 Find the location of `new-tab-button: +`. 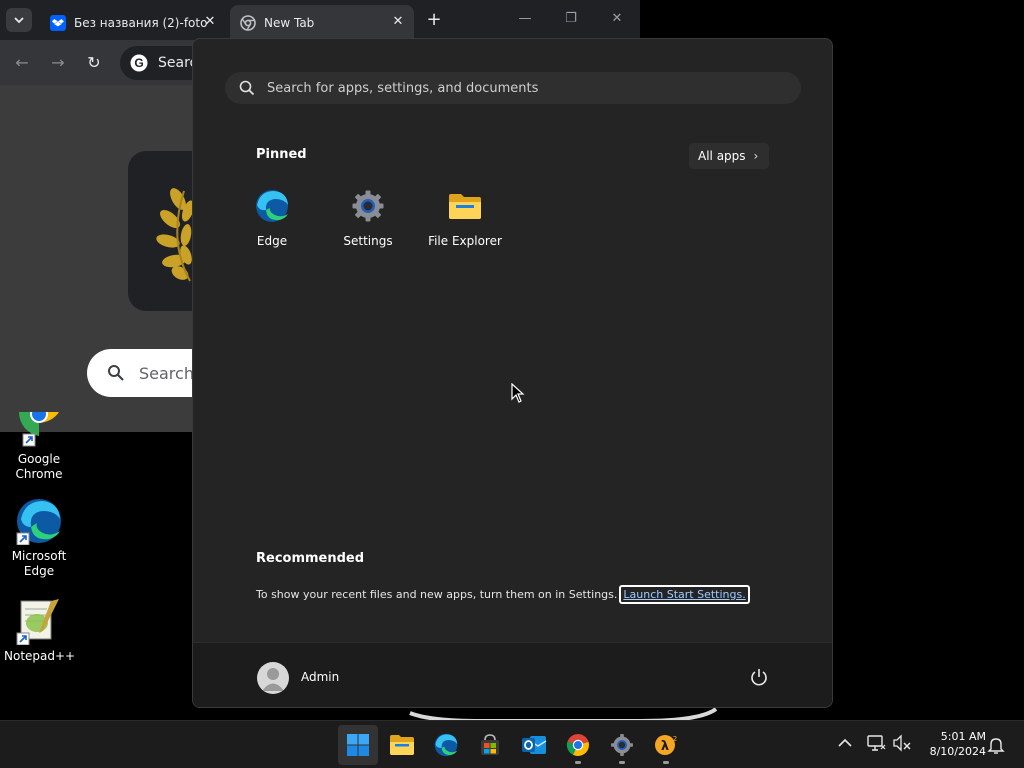

new-tab-button: + is located at coordinates (434, 20).